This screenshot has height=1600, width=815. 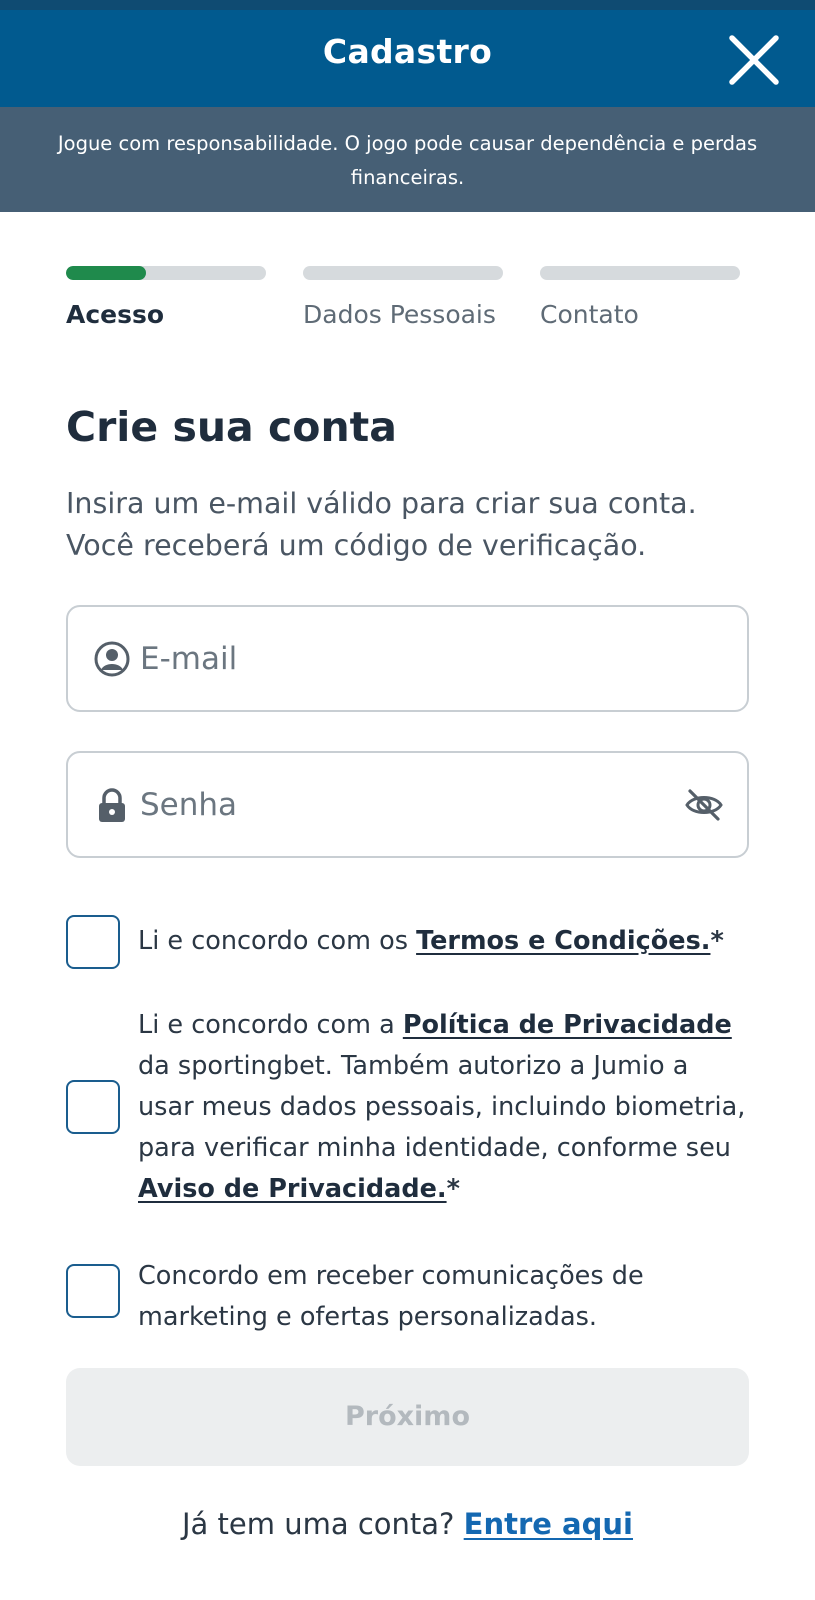 What do you see at coordinates (112, 805) in the screenshot?
I see `lock-icon` at bounding box center [112, 805].